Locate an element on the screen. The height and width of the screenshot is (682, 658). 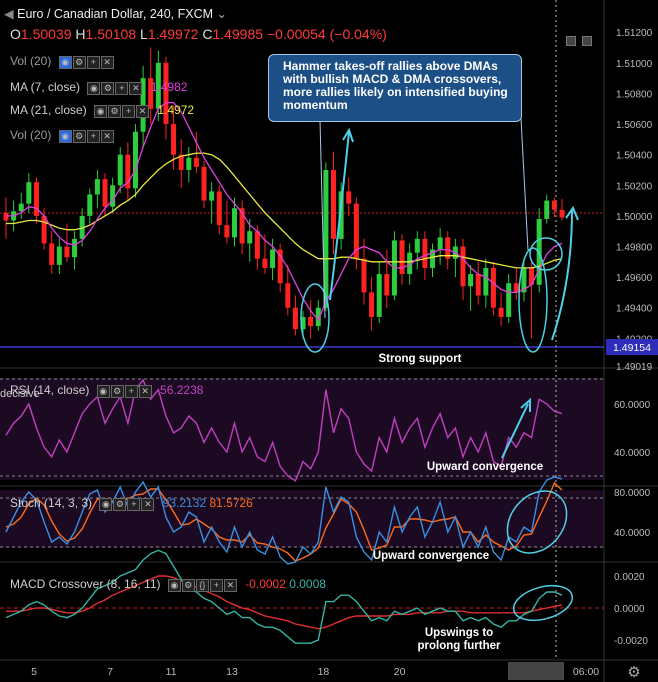
symbol-title: Euro / Canadian Dollar, 240, FXCM is located at coordinates (115, 14).